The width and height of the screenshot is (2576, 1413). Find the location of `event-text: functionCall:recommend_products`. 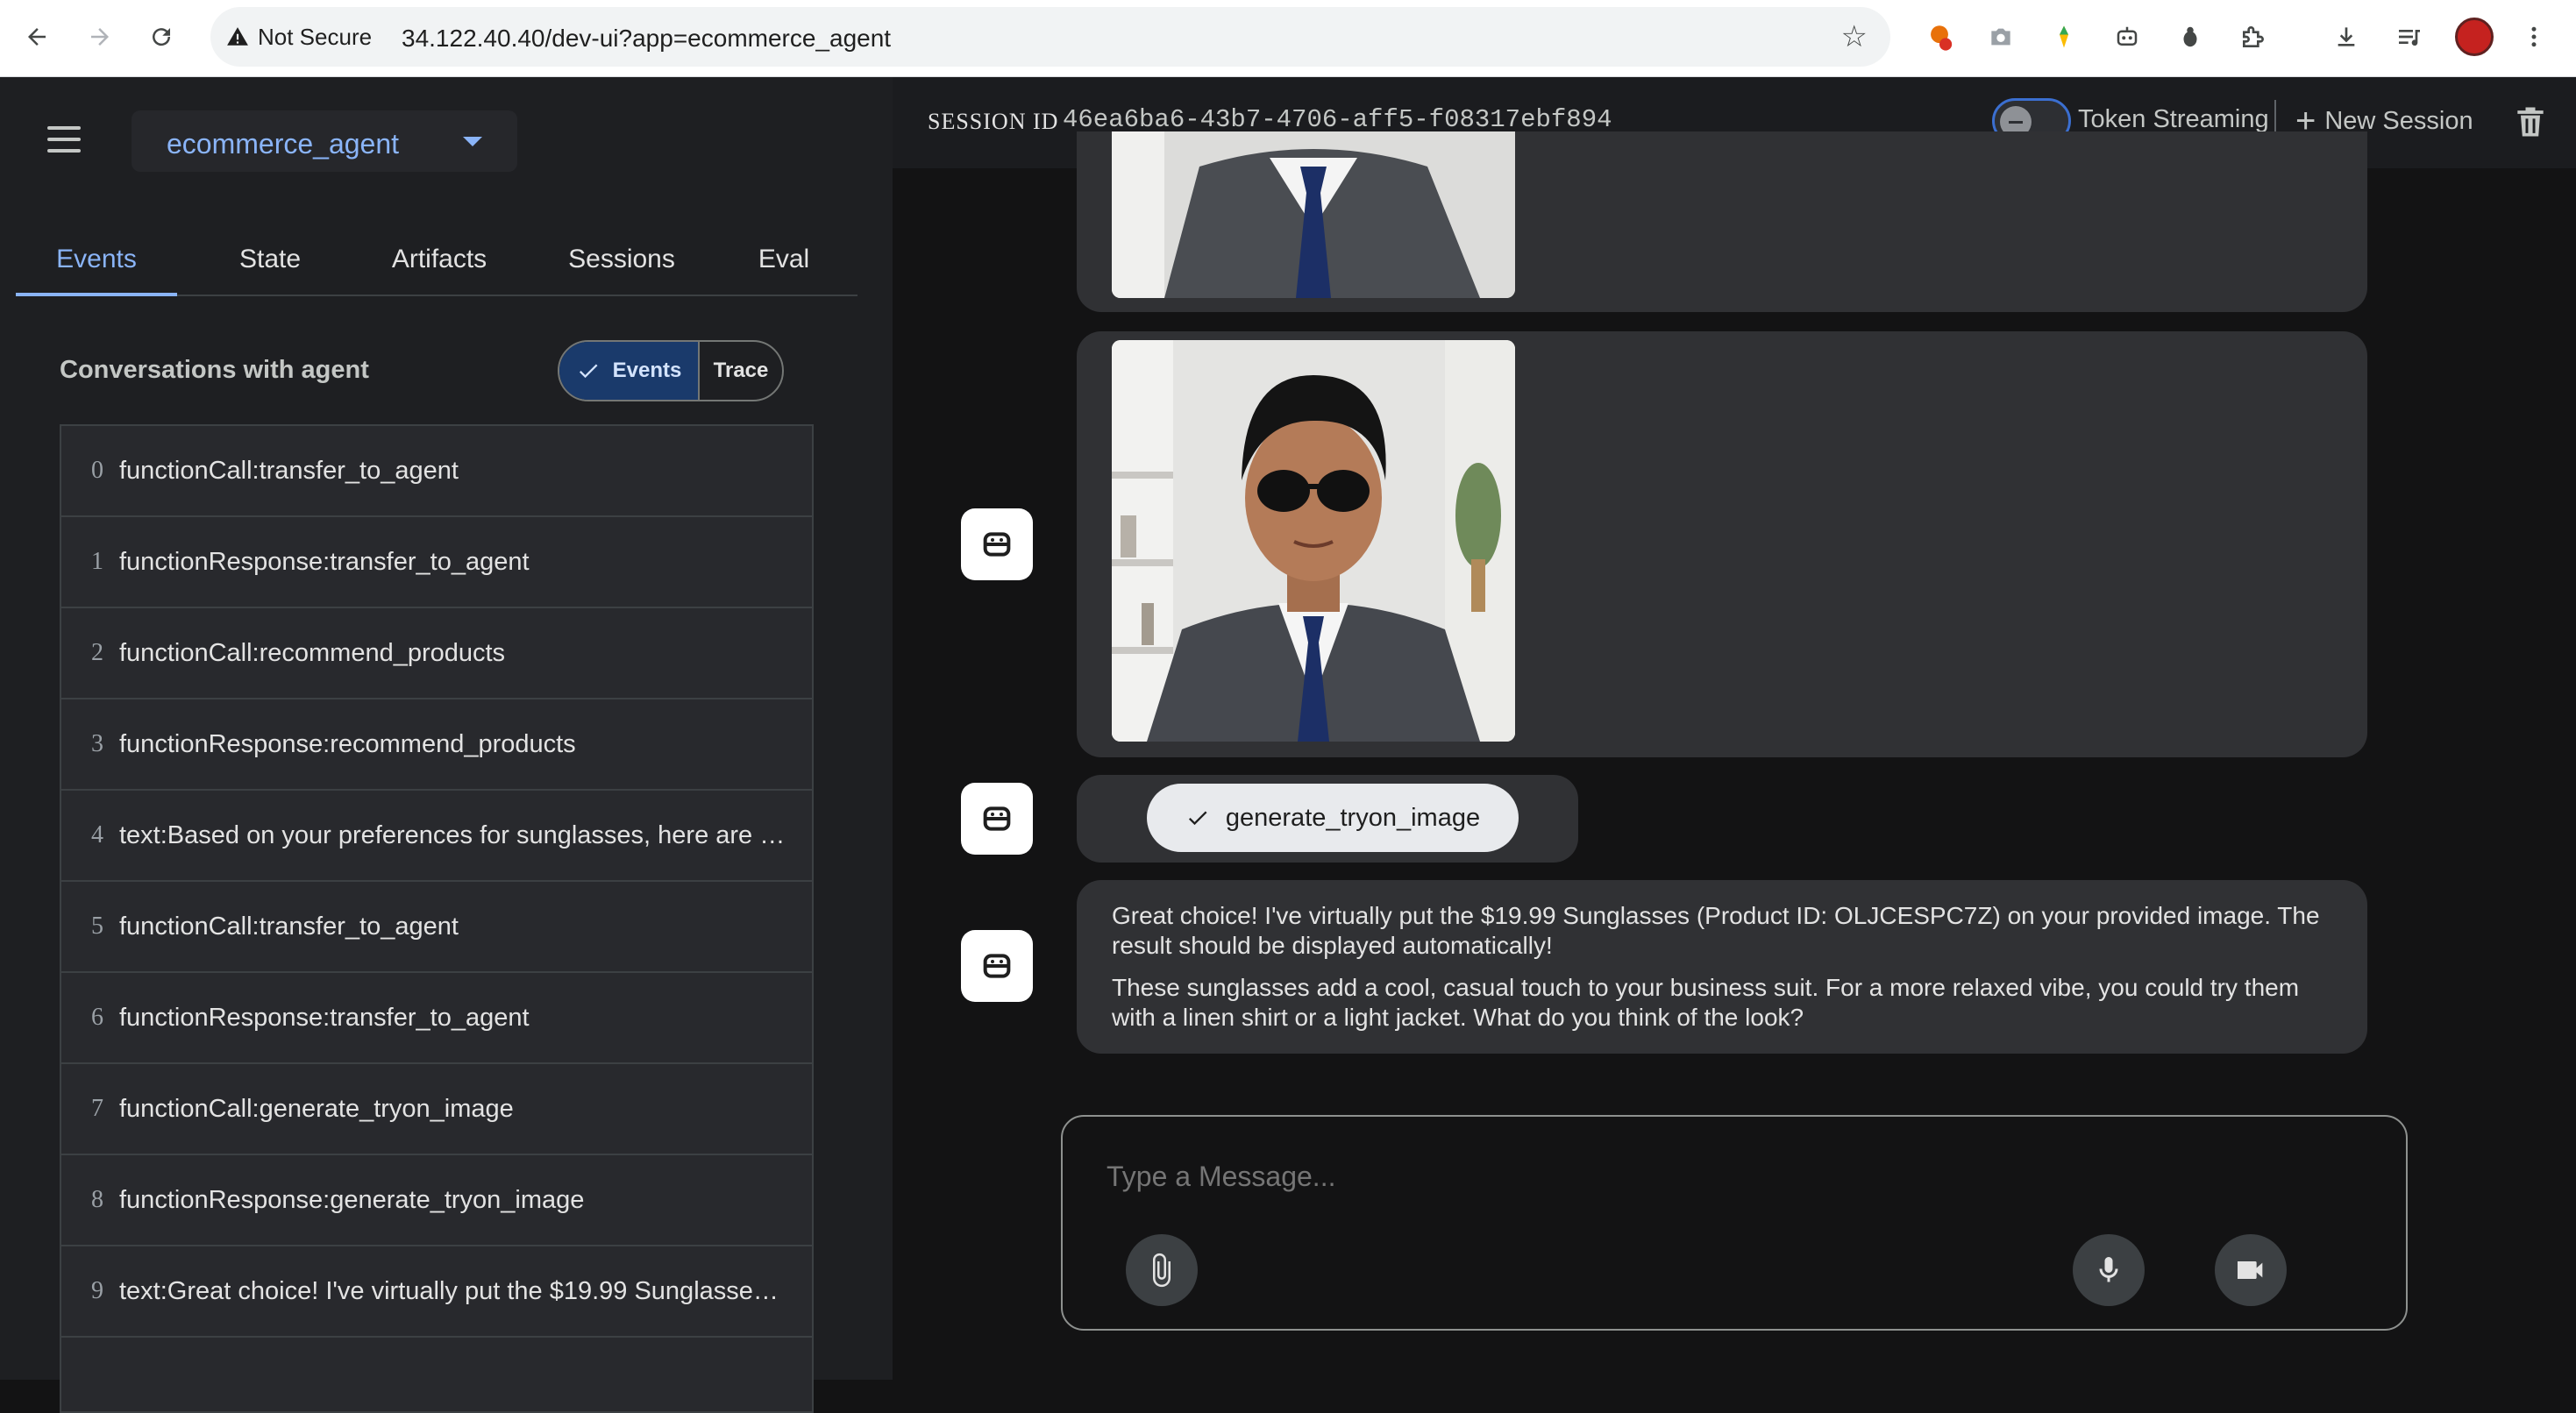

event-text: functionCall:recommend_products is located at coordinates (312, 652).